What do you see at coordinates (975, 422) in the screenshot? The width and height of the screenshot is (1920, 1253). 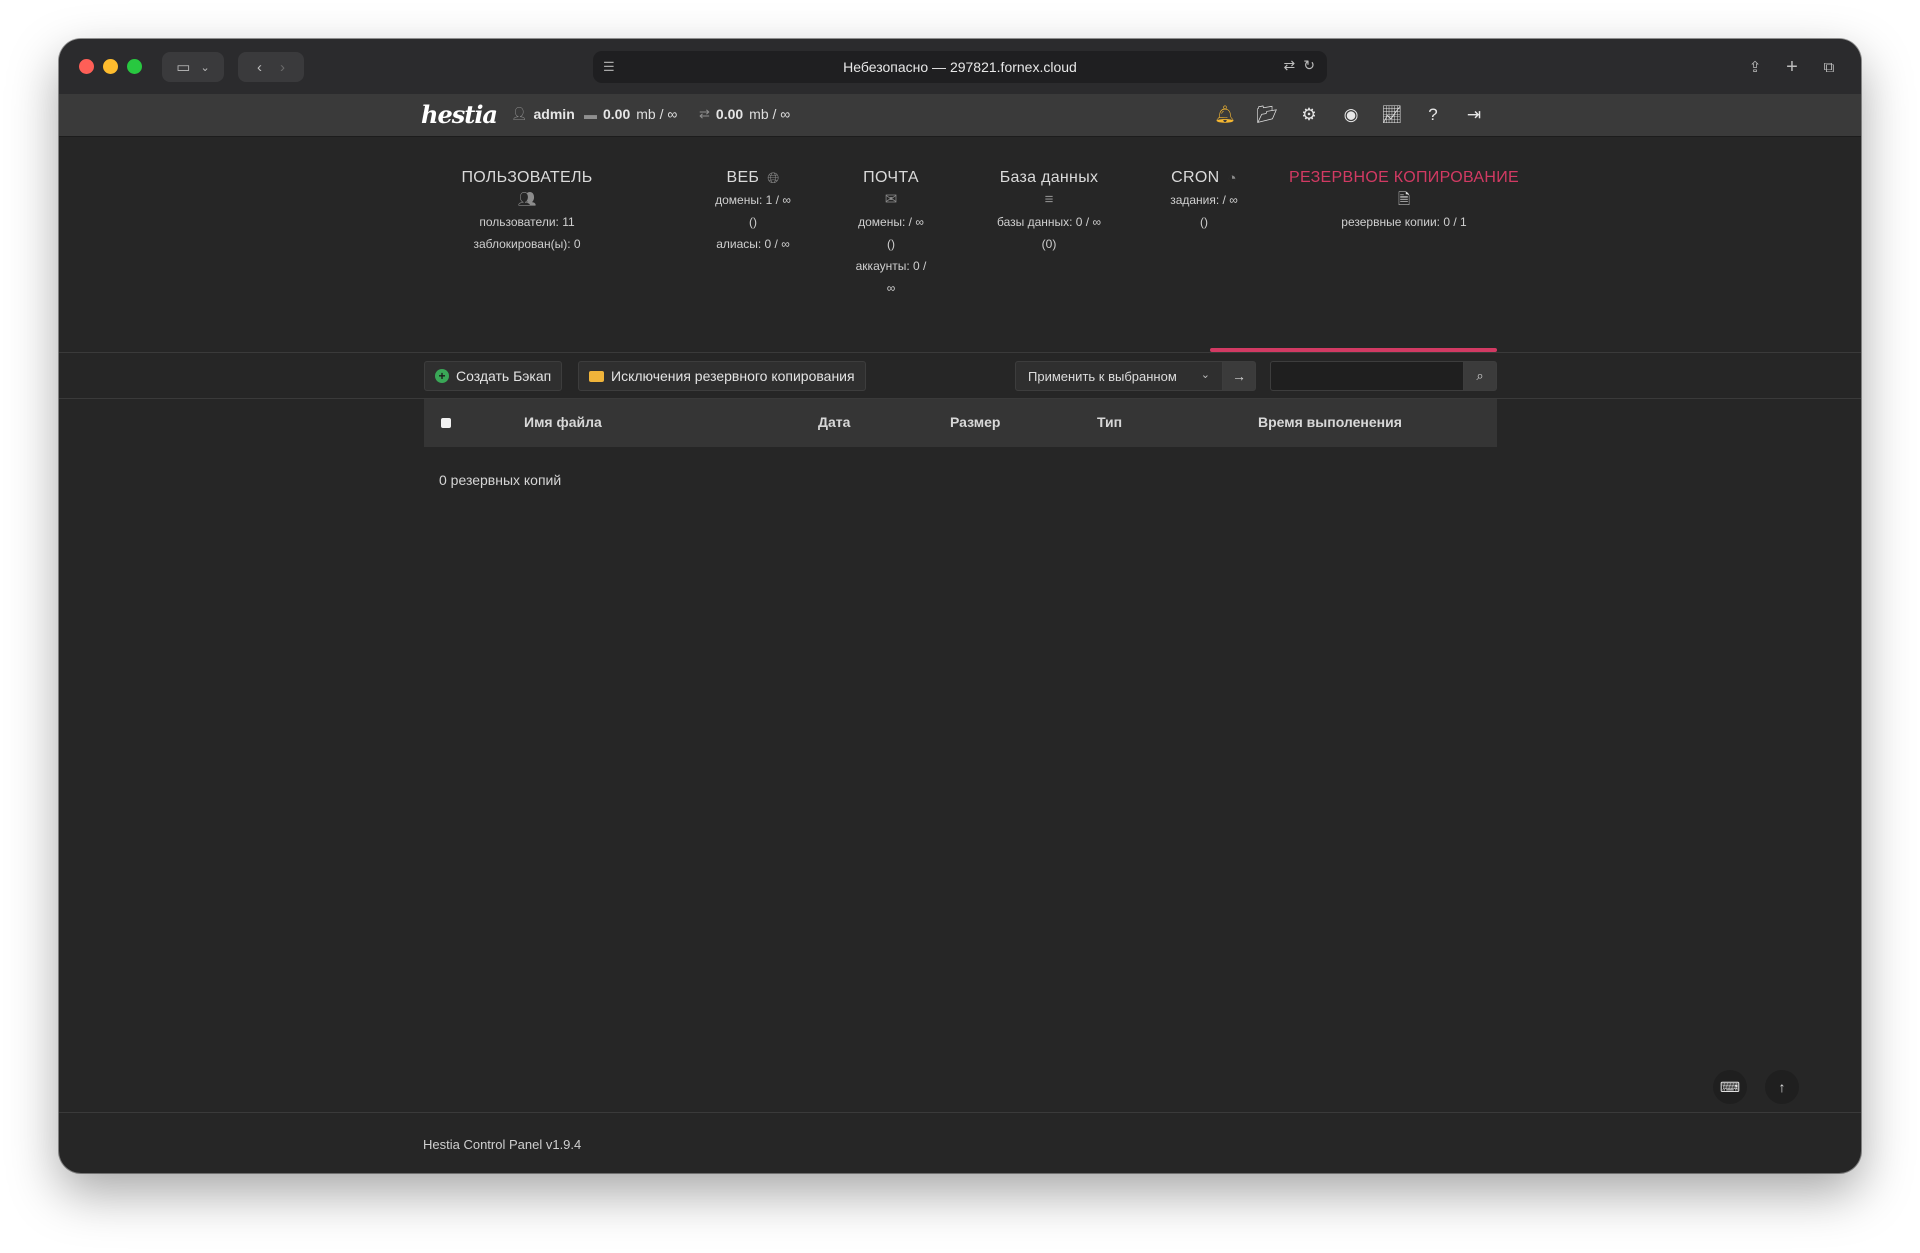 I see `column-size: Размер` at bounding box center [975, 422].